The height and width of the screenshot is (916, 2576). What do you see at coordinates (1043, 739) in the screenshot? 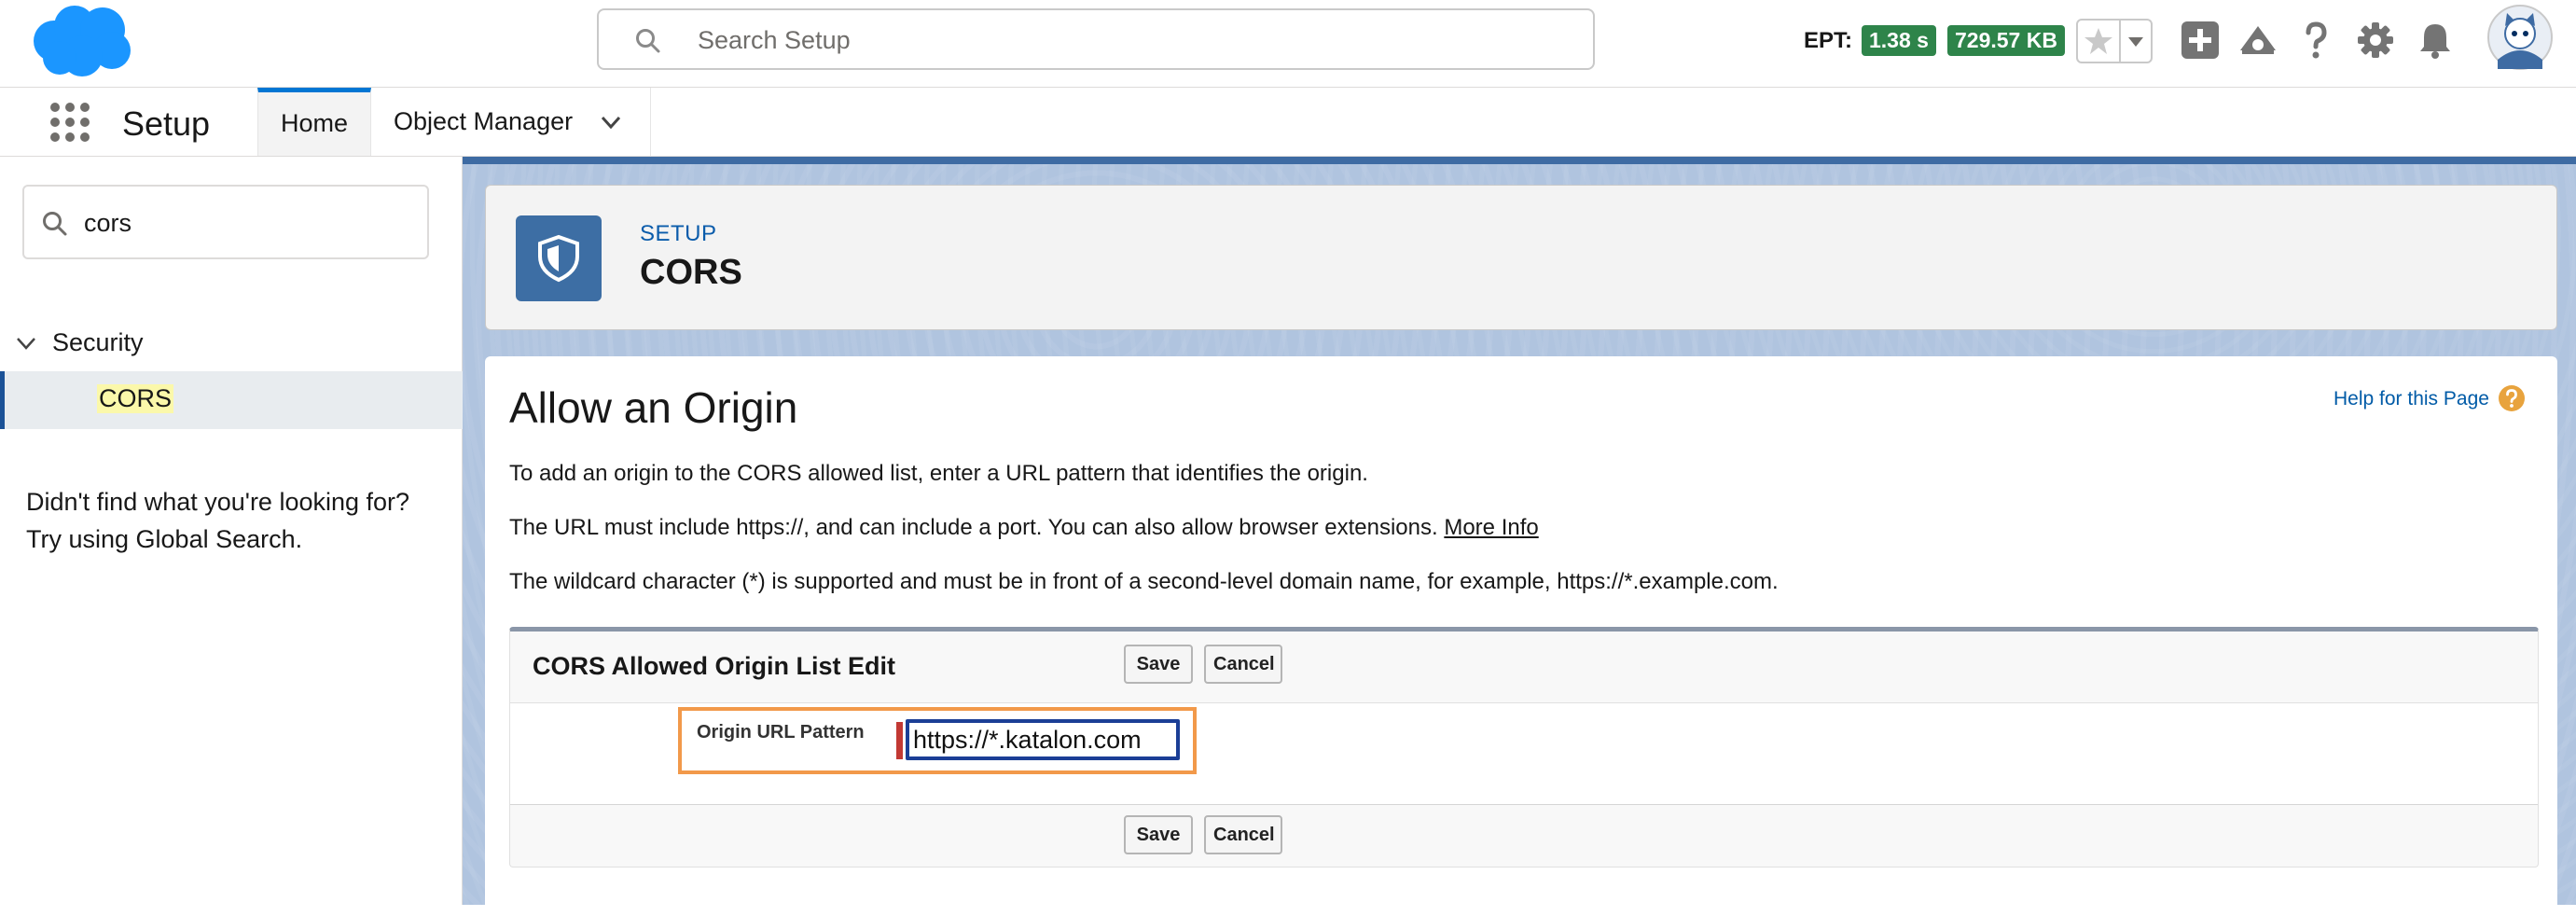
I see `origin-url-pattern-input` at bounding box center [1043, 739].